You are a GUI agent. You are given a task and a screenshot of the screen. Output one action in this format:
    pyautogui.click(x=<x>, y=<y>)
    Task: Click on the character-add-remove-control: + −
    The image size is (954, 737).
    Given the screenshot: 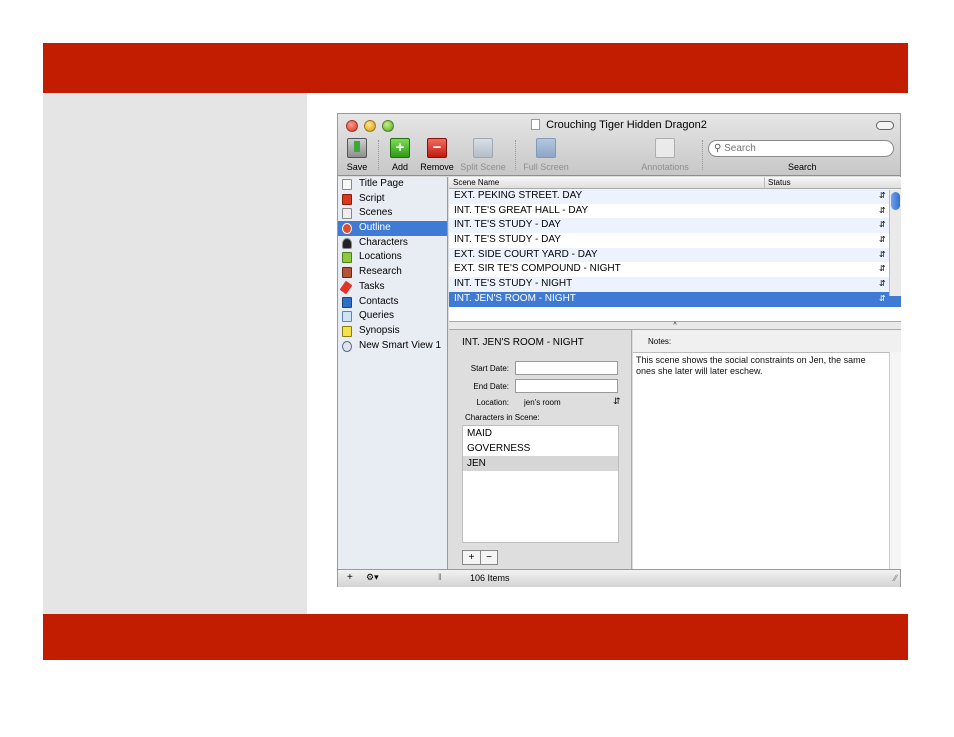 What is the action you would take?
    pyautogui.click(x=480, y=557)
    